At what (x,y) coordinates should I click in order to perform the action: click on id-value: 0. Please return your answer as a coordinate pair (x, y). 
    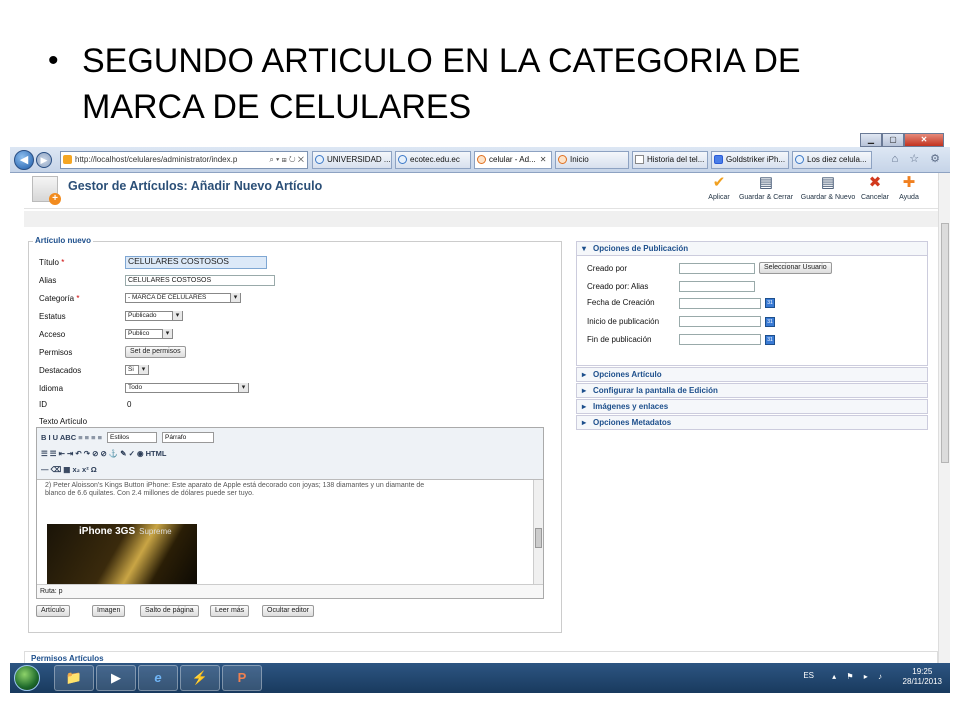
    Looking at the image, I should click on (129, 404).